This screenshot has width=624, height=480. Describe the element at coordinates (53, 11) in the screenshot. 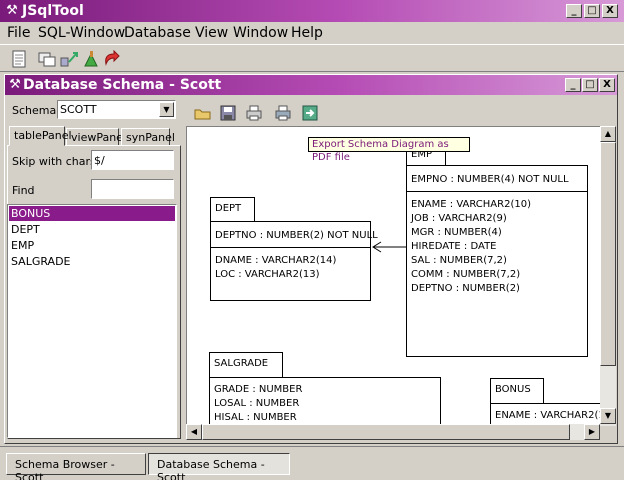

I see `app-title: JSqlTool` at that location.